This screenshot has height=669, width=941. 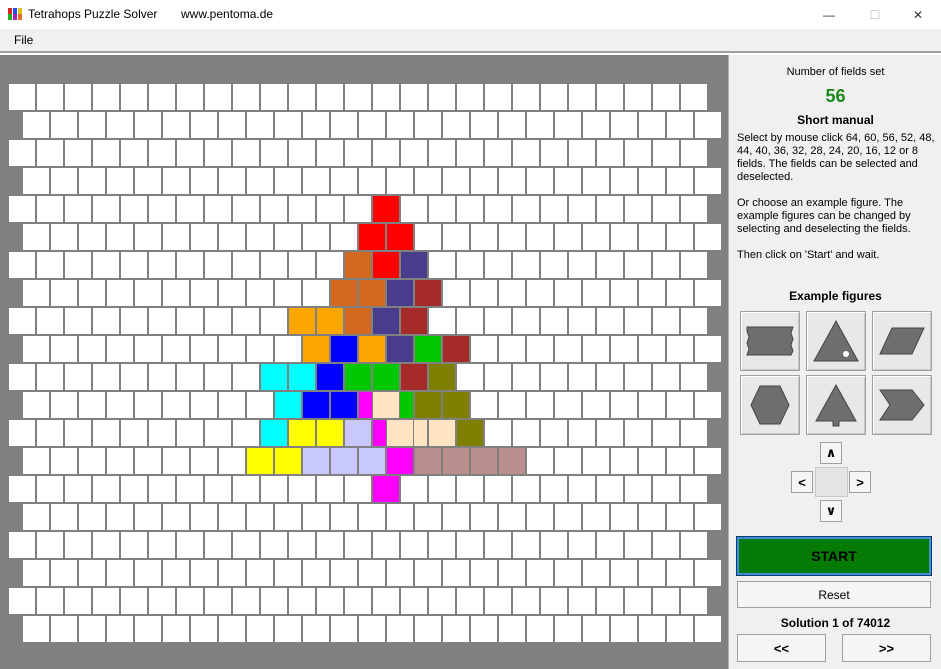 I want to click on example-rectangle-button, so click(x=770, y=341).